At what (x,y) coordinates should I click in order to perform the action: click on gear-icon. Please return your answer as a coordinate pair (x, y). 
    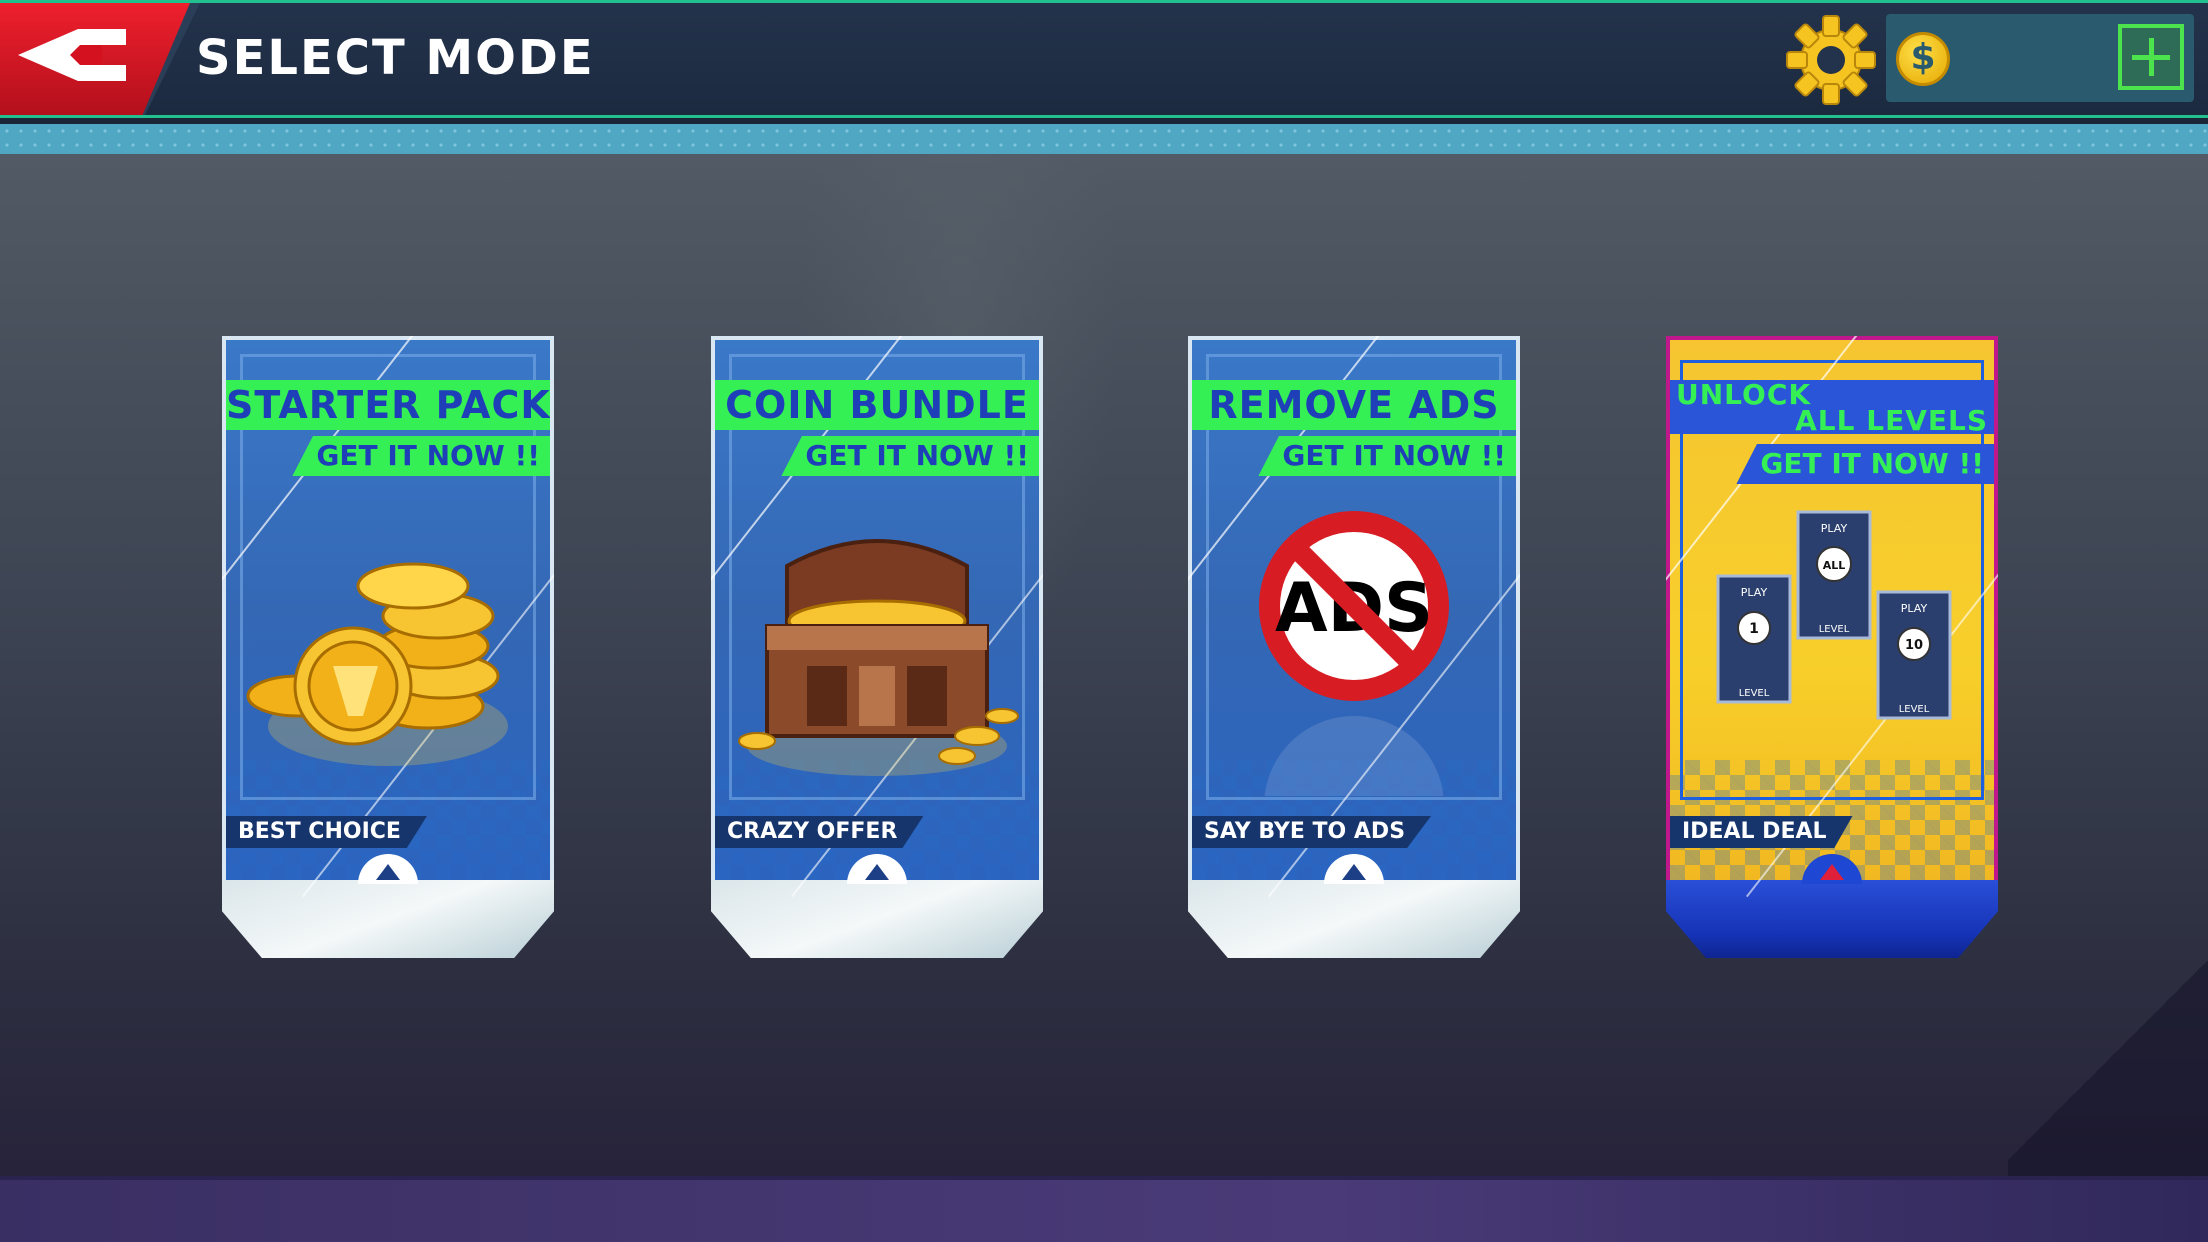
    Looking at the image, I should click on (1831, 60).